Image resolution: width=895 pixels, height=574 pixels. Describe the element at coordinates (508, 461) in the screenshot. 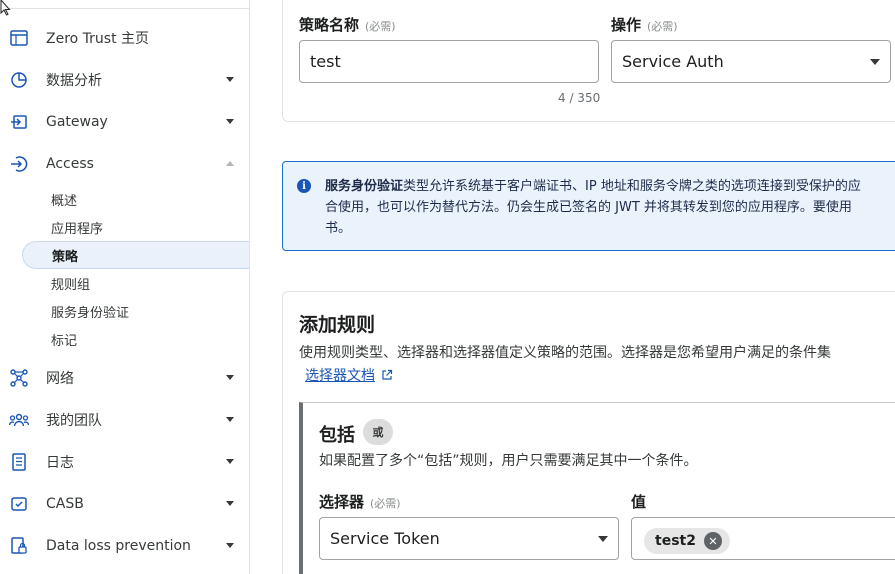

I see `include-description: 如果配置了多个“包括”规则，用户只需要满足其中一个条件。` at that location.